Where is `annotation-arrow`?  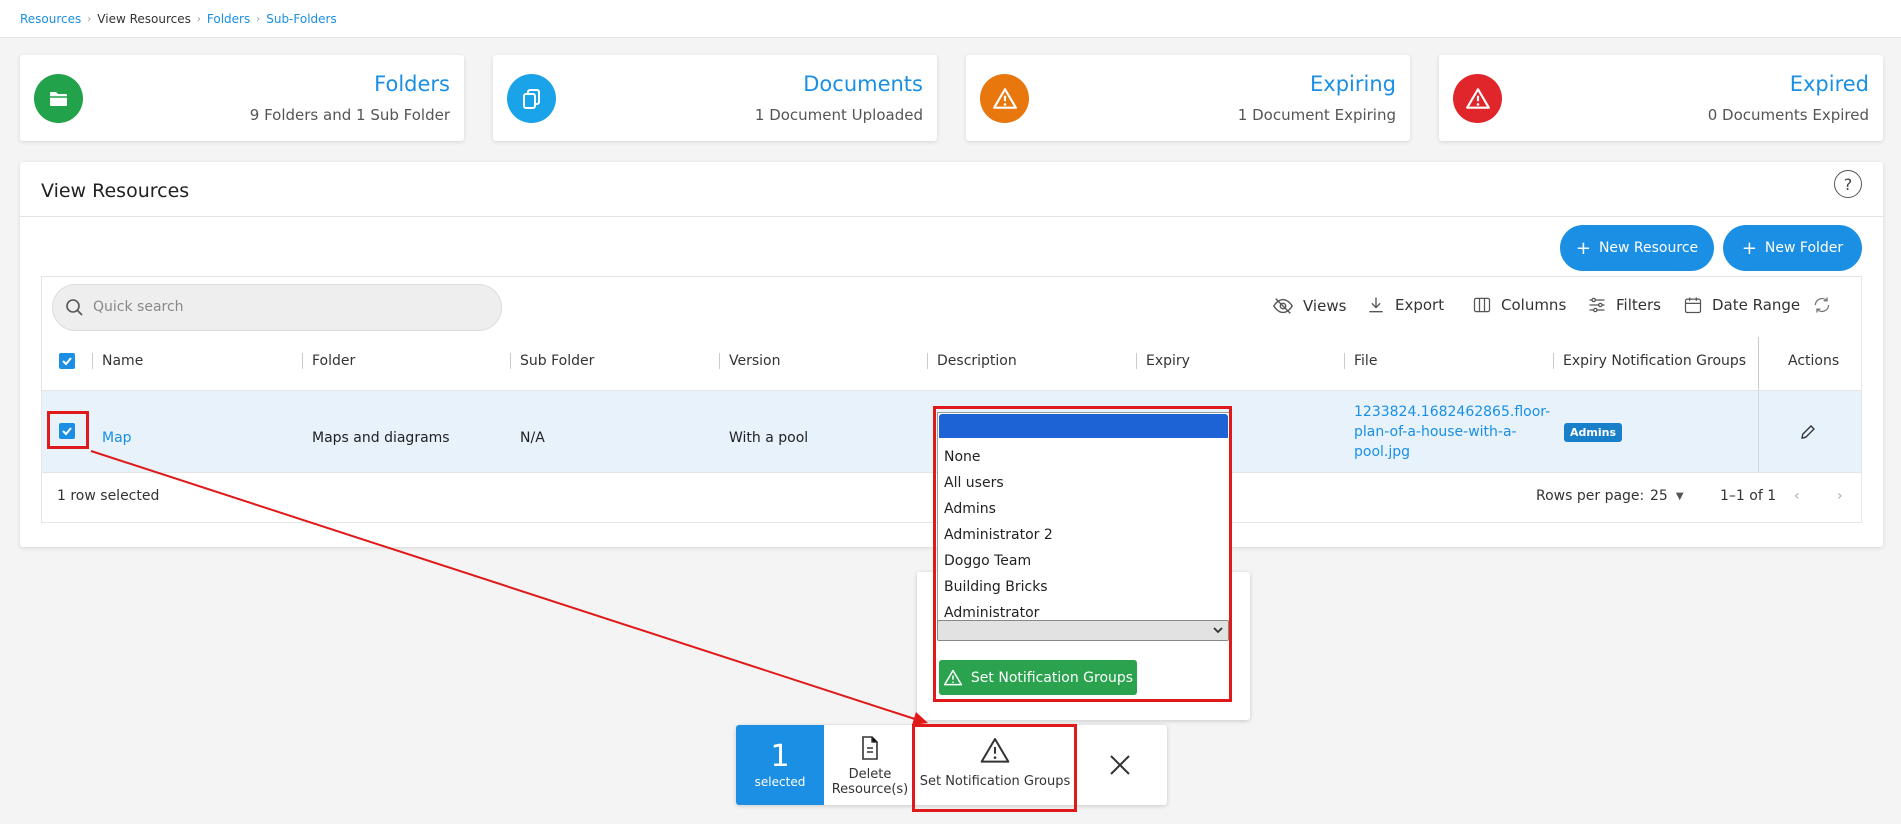 annotation-arrow is located at coordinates (509, 587).